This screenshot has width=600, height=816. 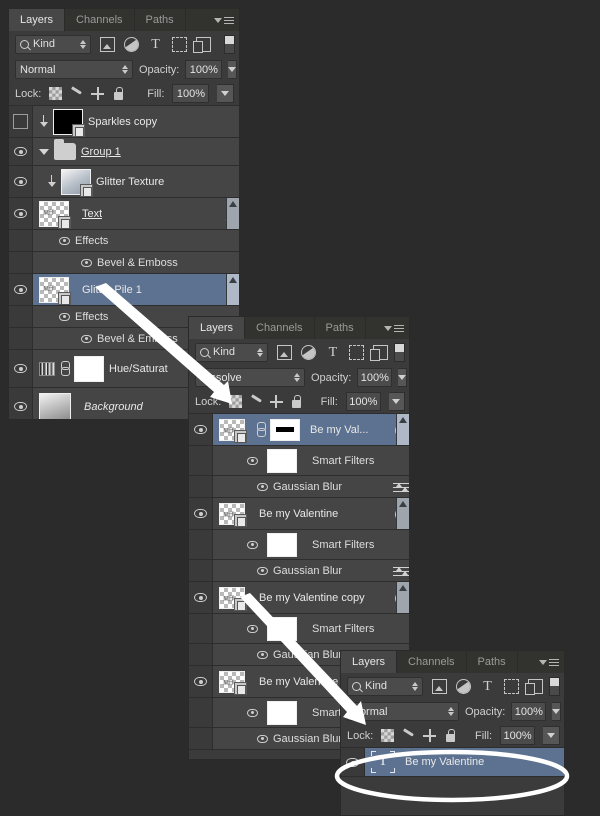 What do you see at coordinates (124, 152) in the screenshot?
I see `table-row: Group 1` at bounding box center [124, 152].